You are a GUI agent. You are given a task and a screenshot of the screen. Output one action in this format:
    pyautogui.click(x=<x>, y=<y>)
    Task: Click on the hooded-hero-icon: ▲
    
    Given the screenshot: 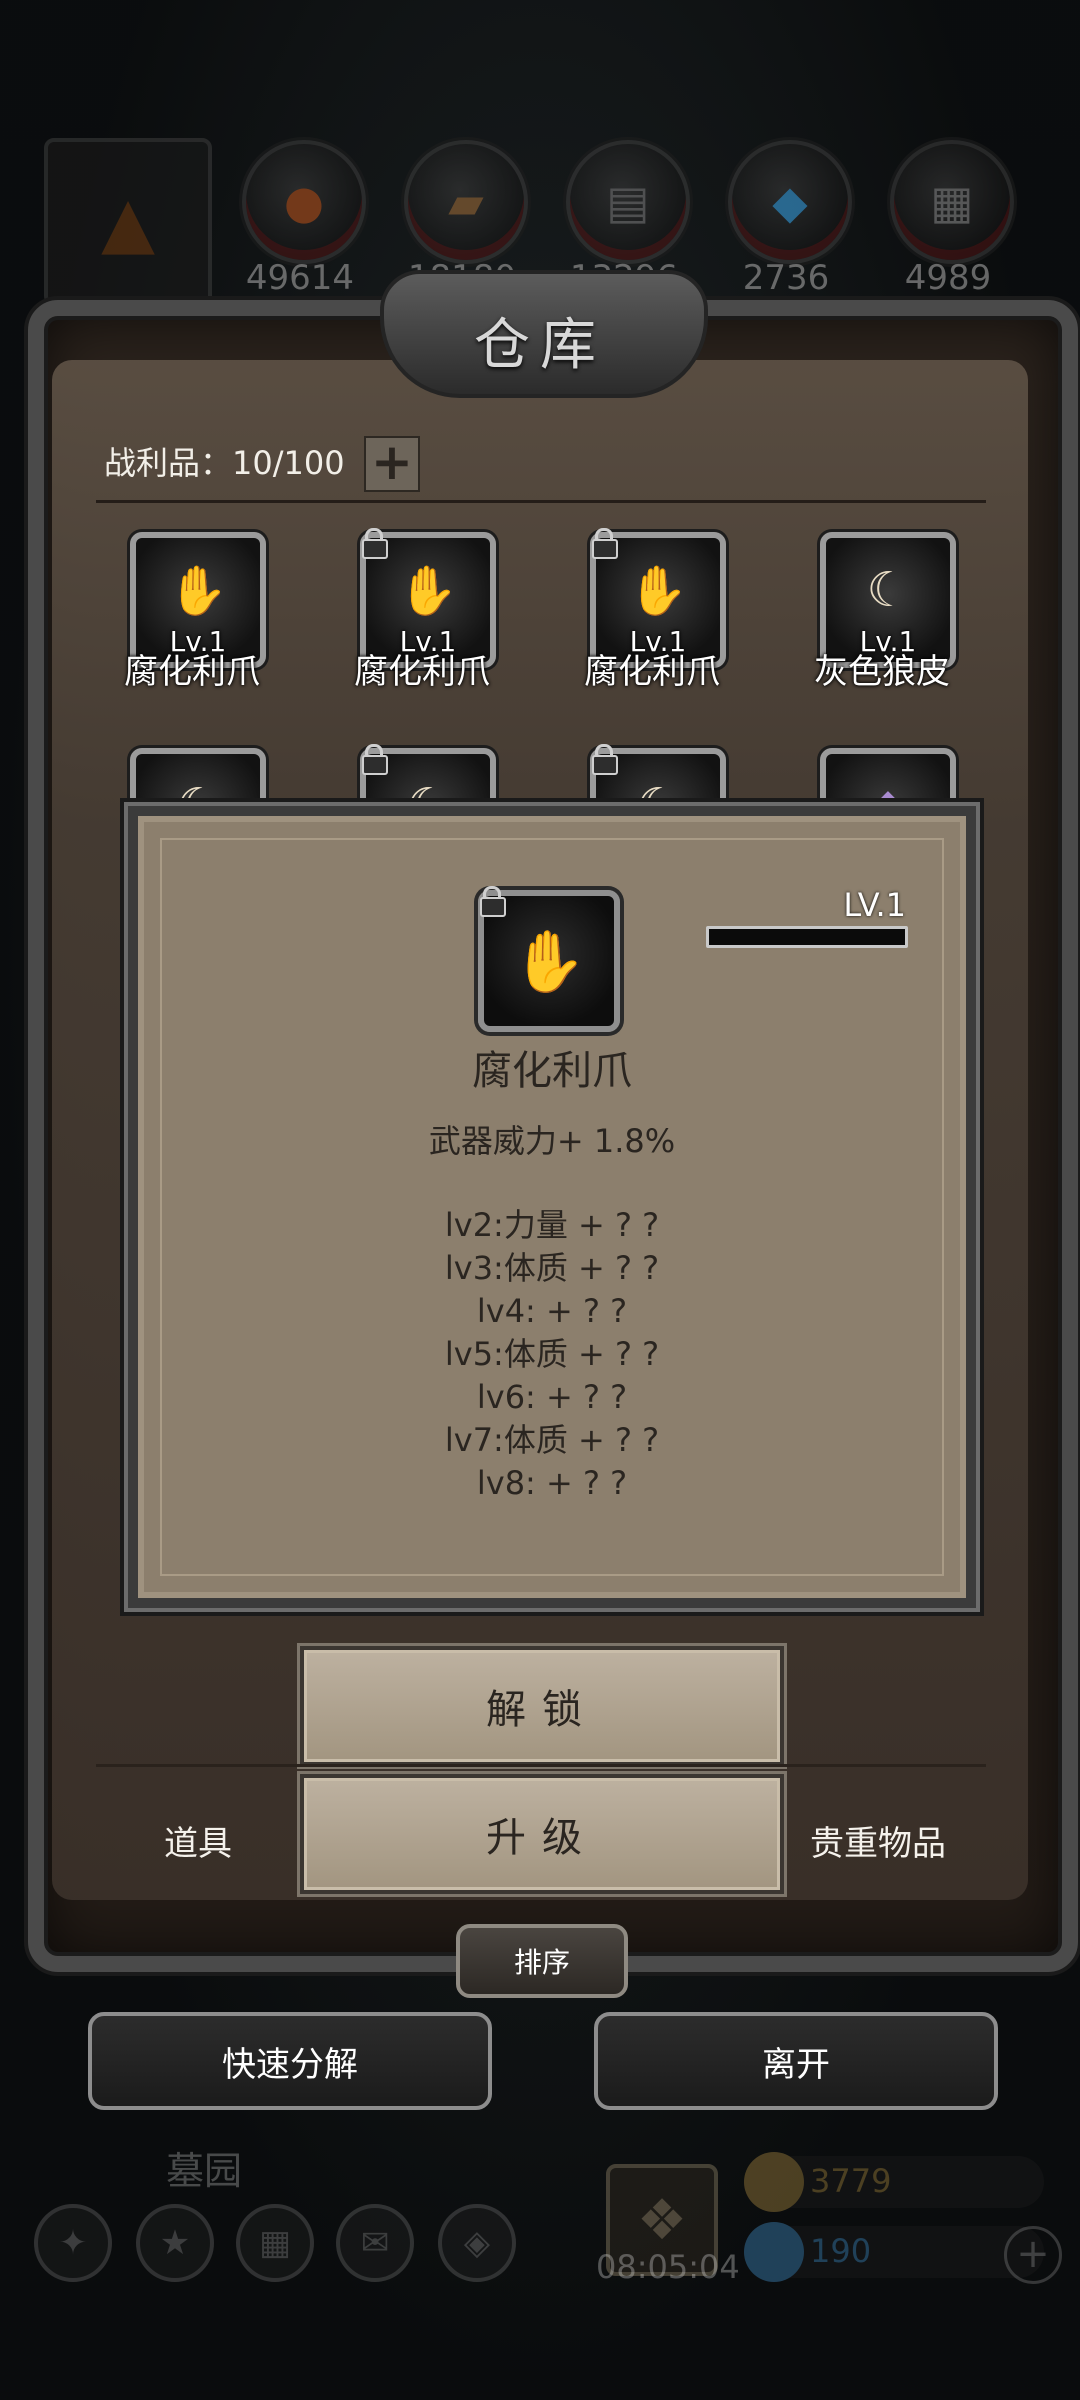 What is the action you would take?
    pyautogui.click(x=128, y=222)
    